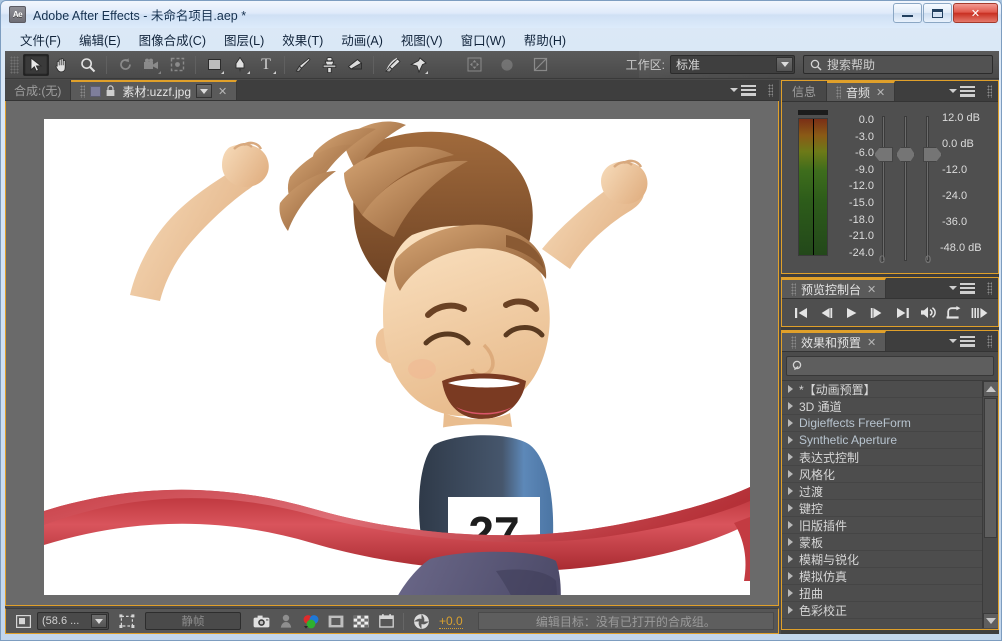  What do you see at coordinates (303, 65) in the screenshot?
I see `brush-tool` at bounding box center [303, 65].